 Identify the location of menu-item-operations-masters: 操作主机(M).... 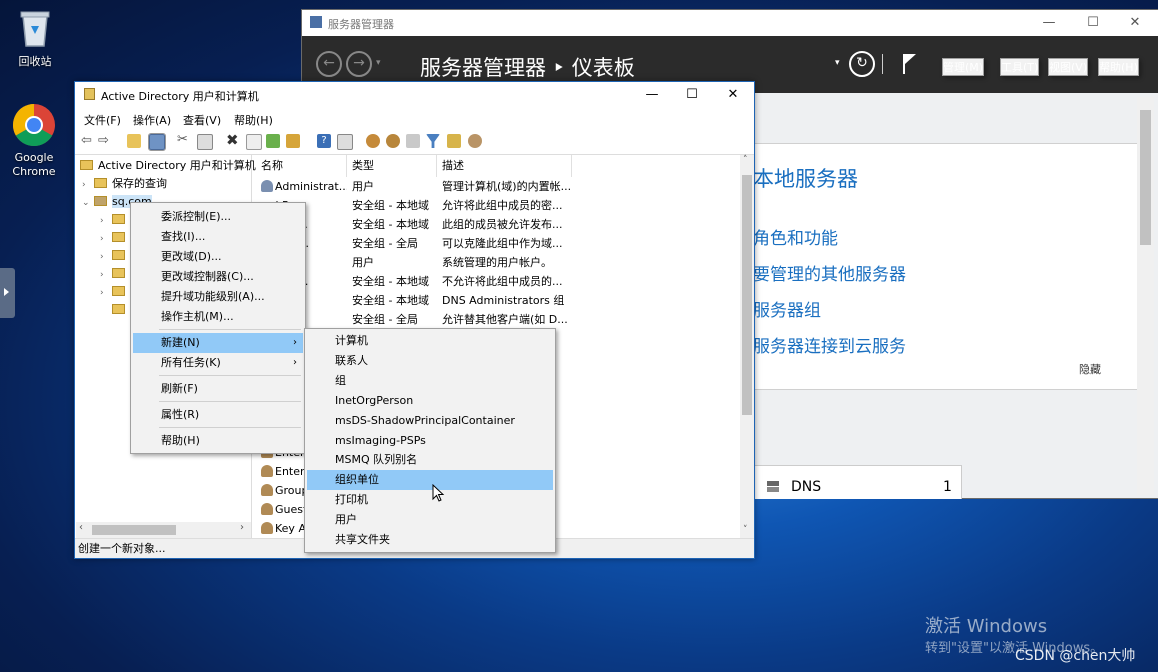
(218, 317).